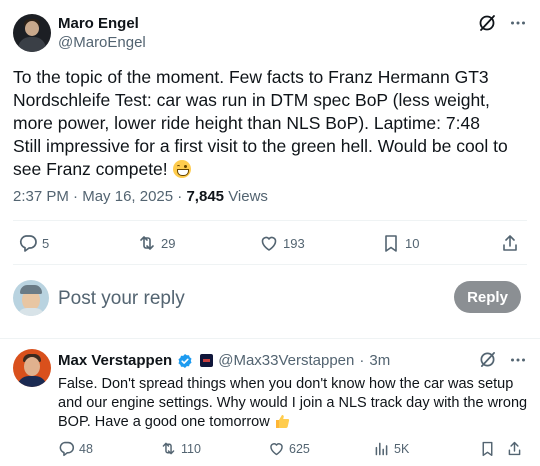 The image size is (540, 466). I want to click on bookmark-action: 10, so click(400, 243).